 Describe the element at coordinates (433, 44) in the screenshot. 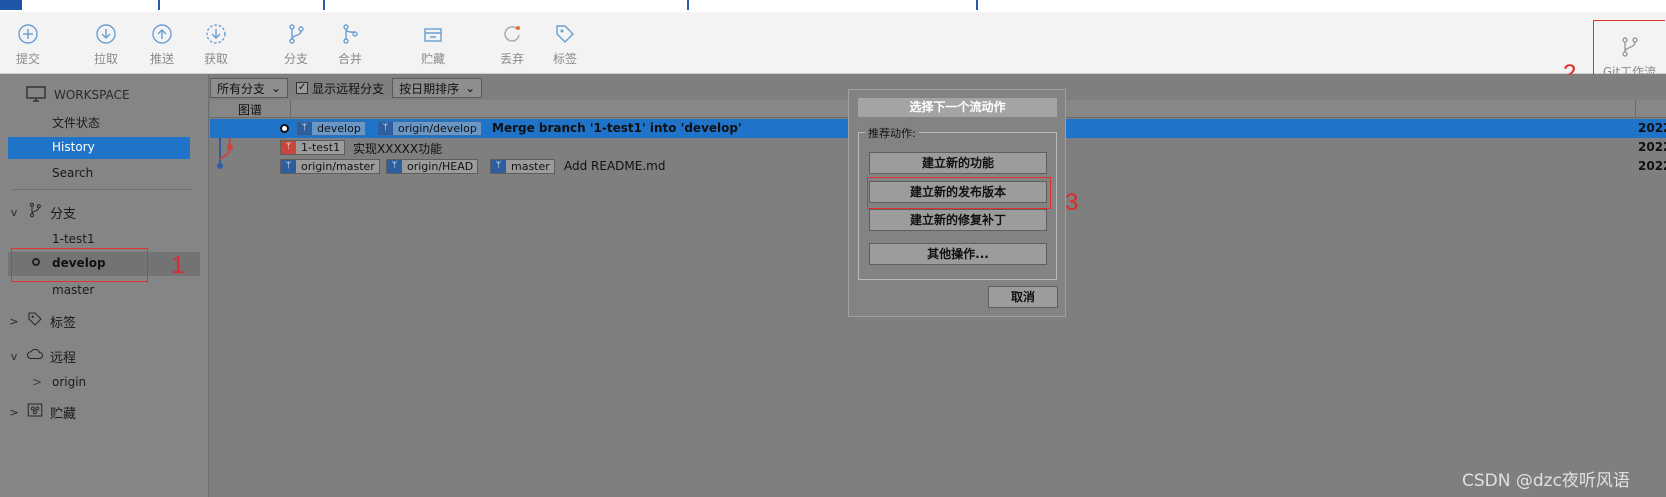

I see `stash-button: 贮藏` at that location.